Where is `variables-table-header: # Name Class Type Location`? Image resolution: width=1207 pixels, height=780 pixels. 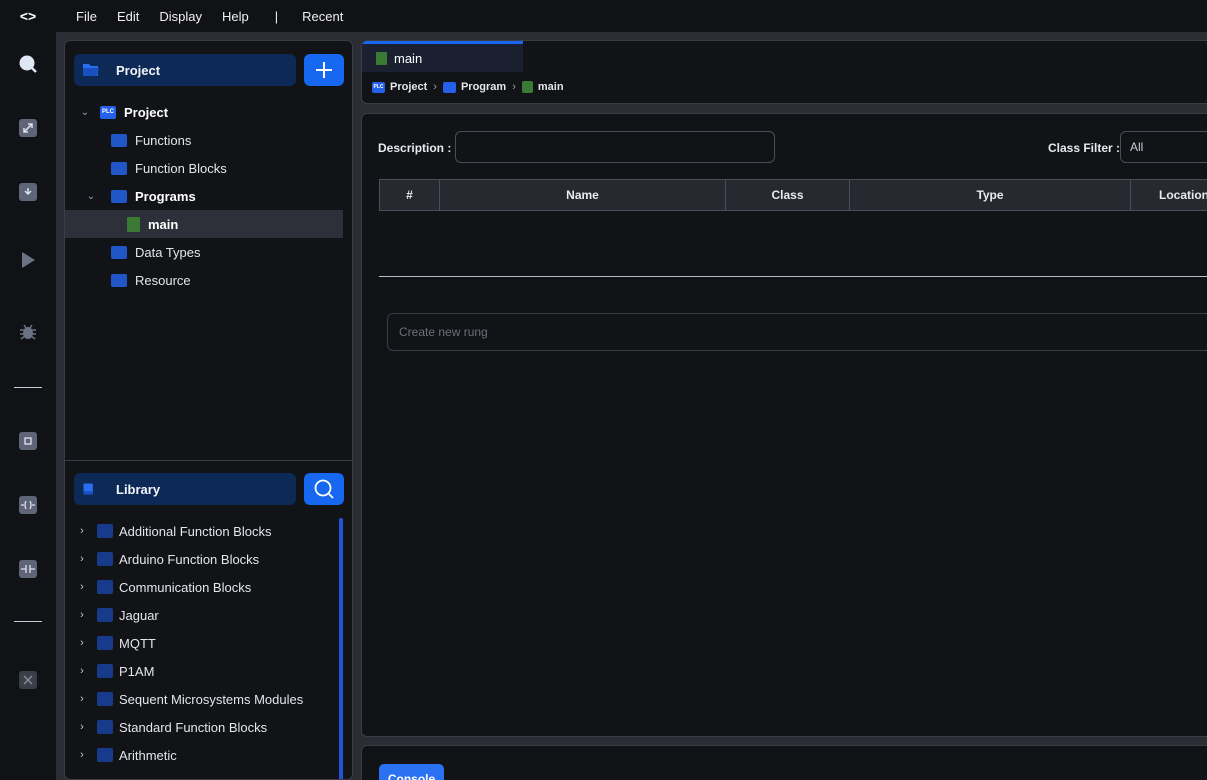 variables-table-header: # Name Class Type Location is located at coordinates (793, 195).